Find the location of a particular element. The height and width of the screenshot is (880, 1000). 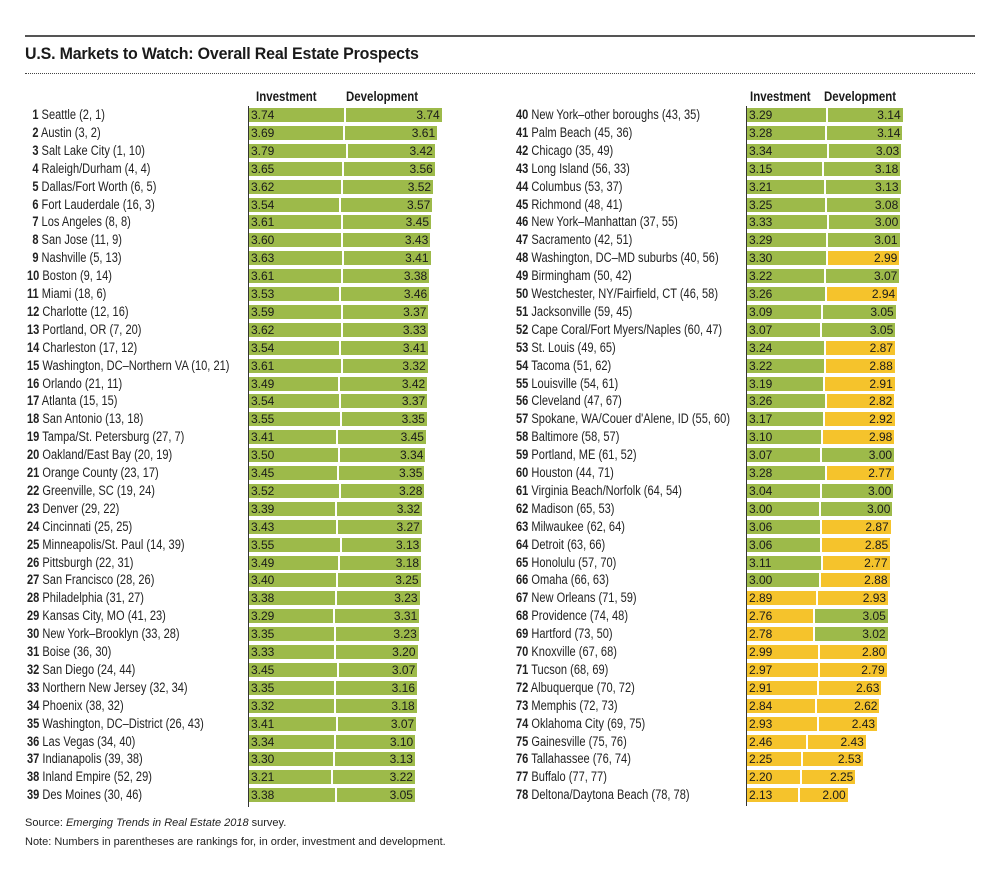

market-label: 44 Columbus (53, 37) is located at coordinates (569, 187).